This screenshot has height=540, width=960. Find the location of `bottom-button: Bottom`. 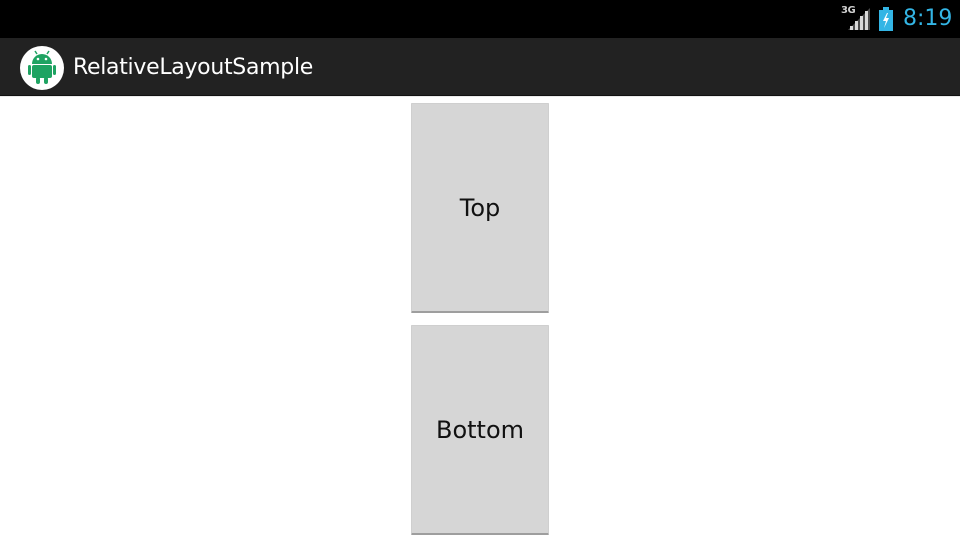

bottom-button: Bottom is located at coordinates (480, 430).